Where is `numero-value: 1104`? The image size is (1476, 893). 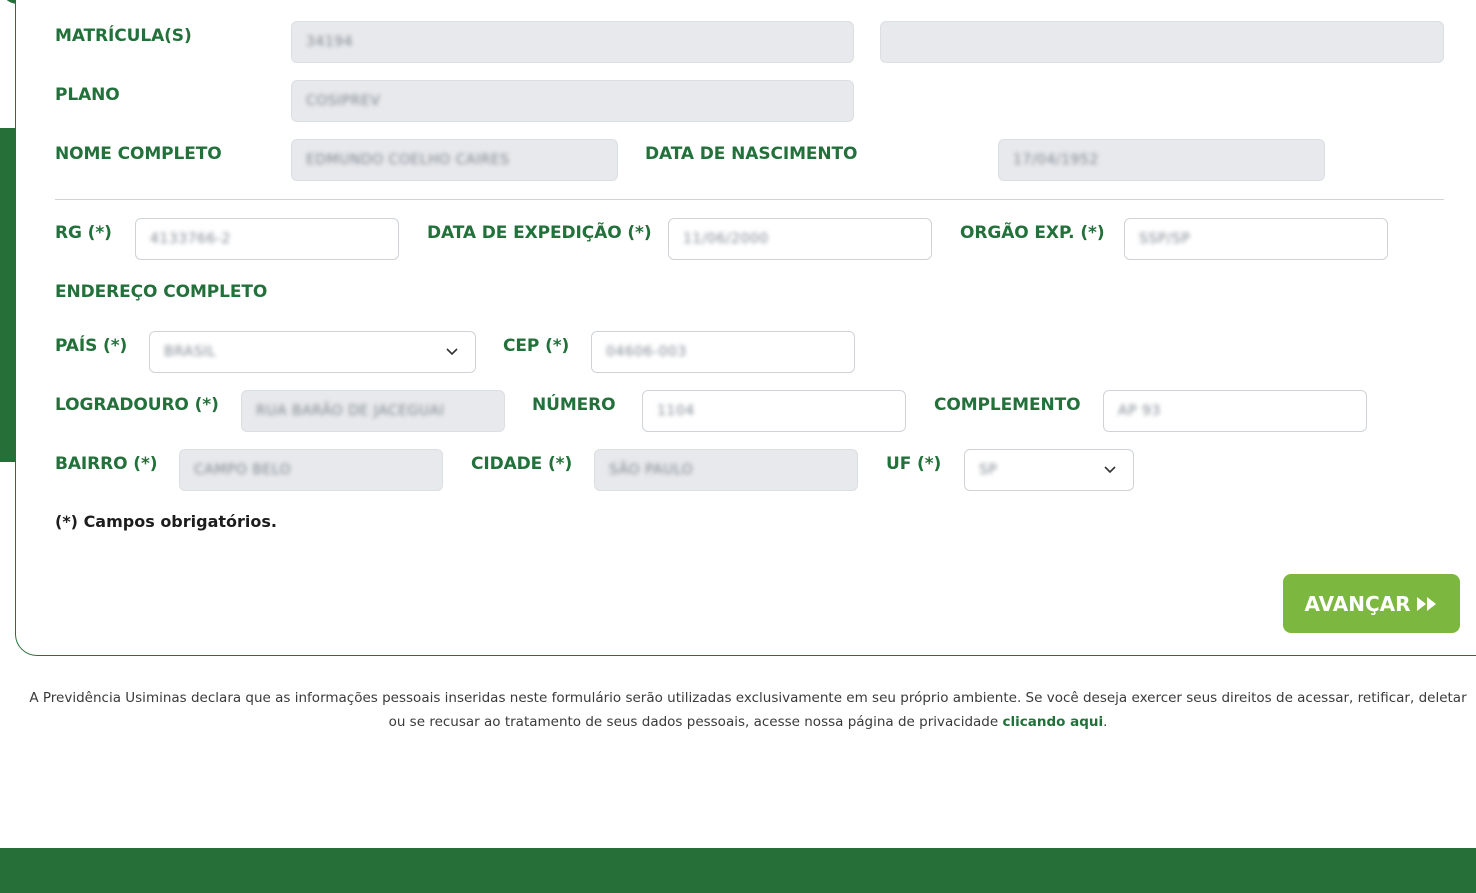
numero-value: 1104 is located at coordinates (676, 411).